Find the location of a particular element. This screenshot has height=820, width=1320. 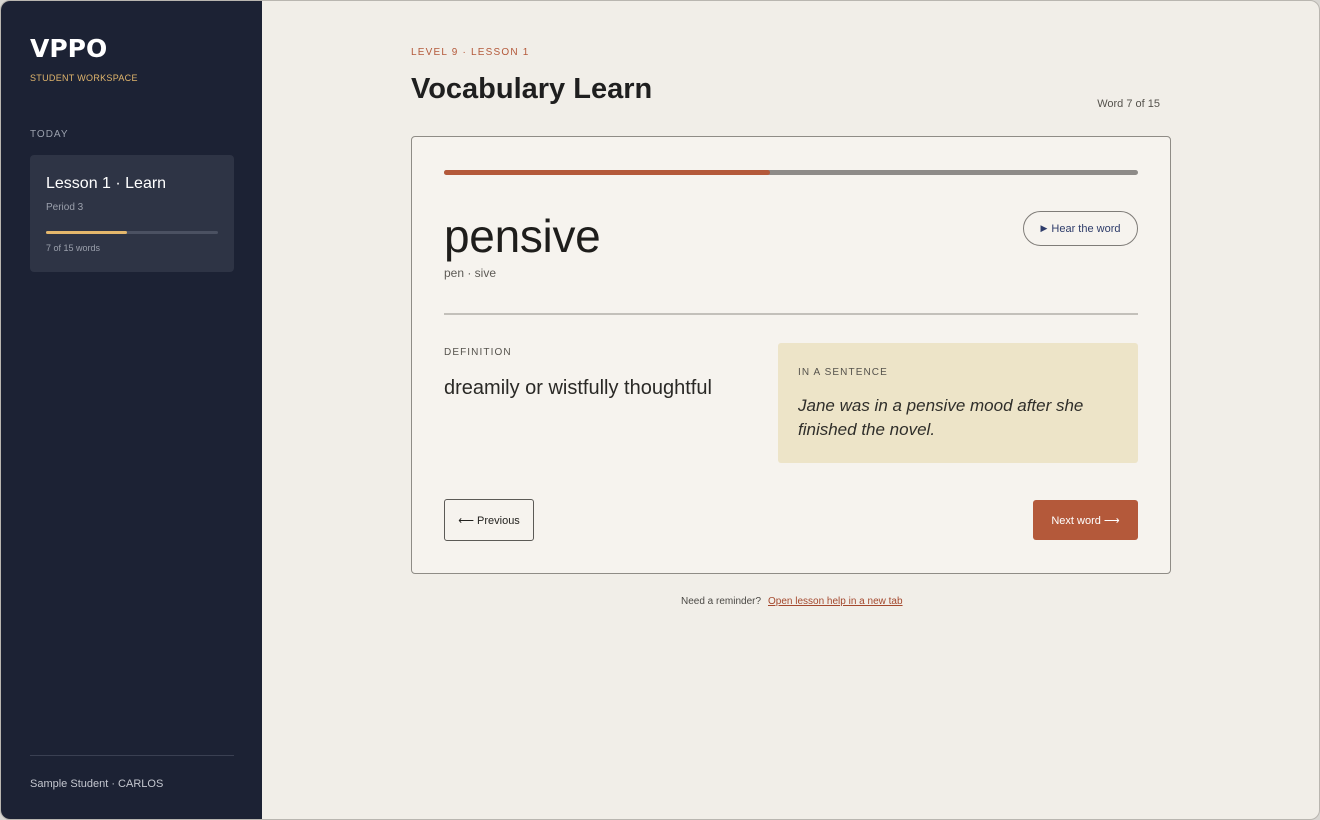

lesson-help-link: Open lesson help in a new tab is located at coordinates (835, 601).